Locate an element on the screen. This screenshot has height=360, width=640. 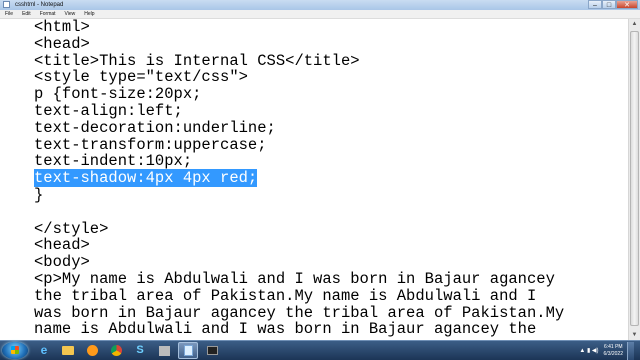
tray-icons: ▲ ▮ ◀) is located at coordinates (588, 350).